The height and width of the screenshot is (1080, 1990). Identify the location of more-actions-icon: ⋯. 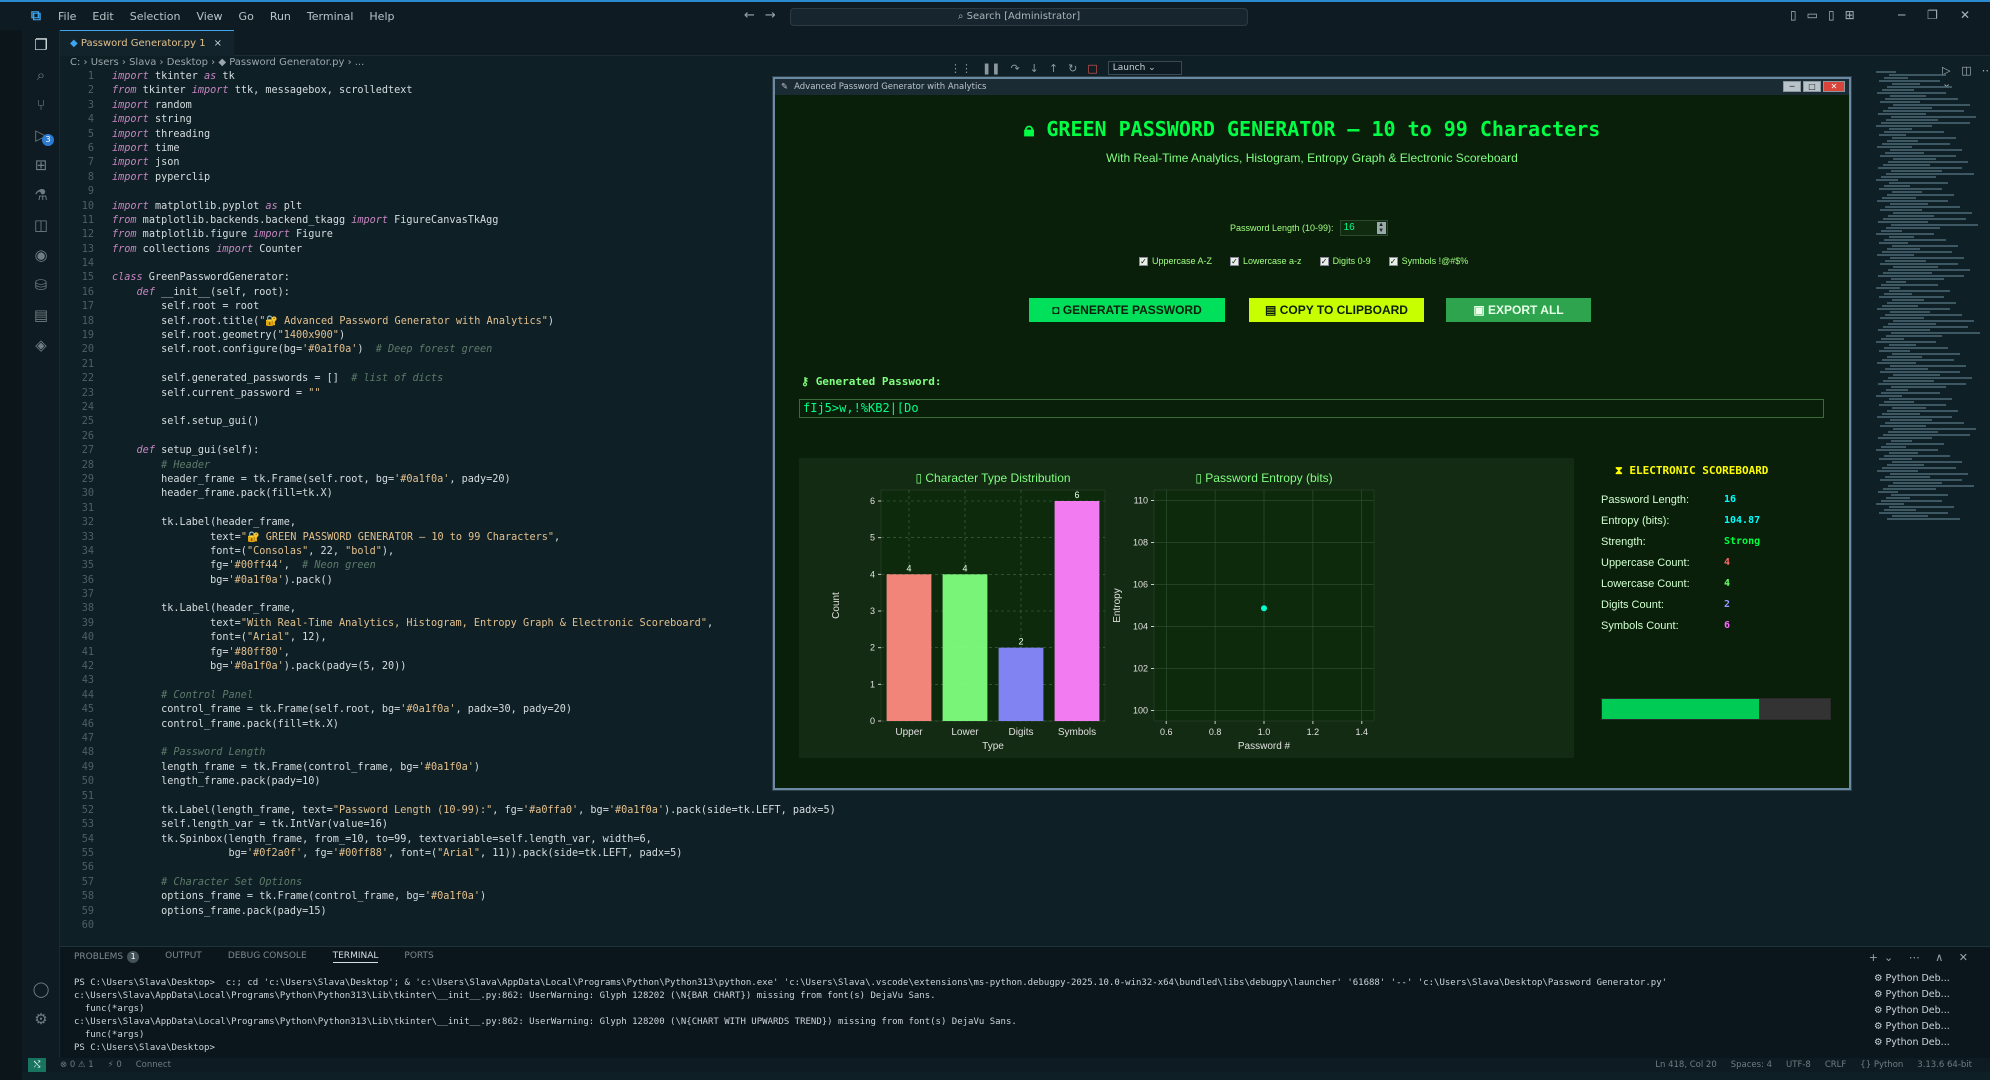
(1986, 77).